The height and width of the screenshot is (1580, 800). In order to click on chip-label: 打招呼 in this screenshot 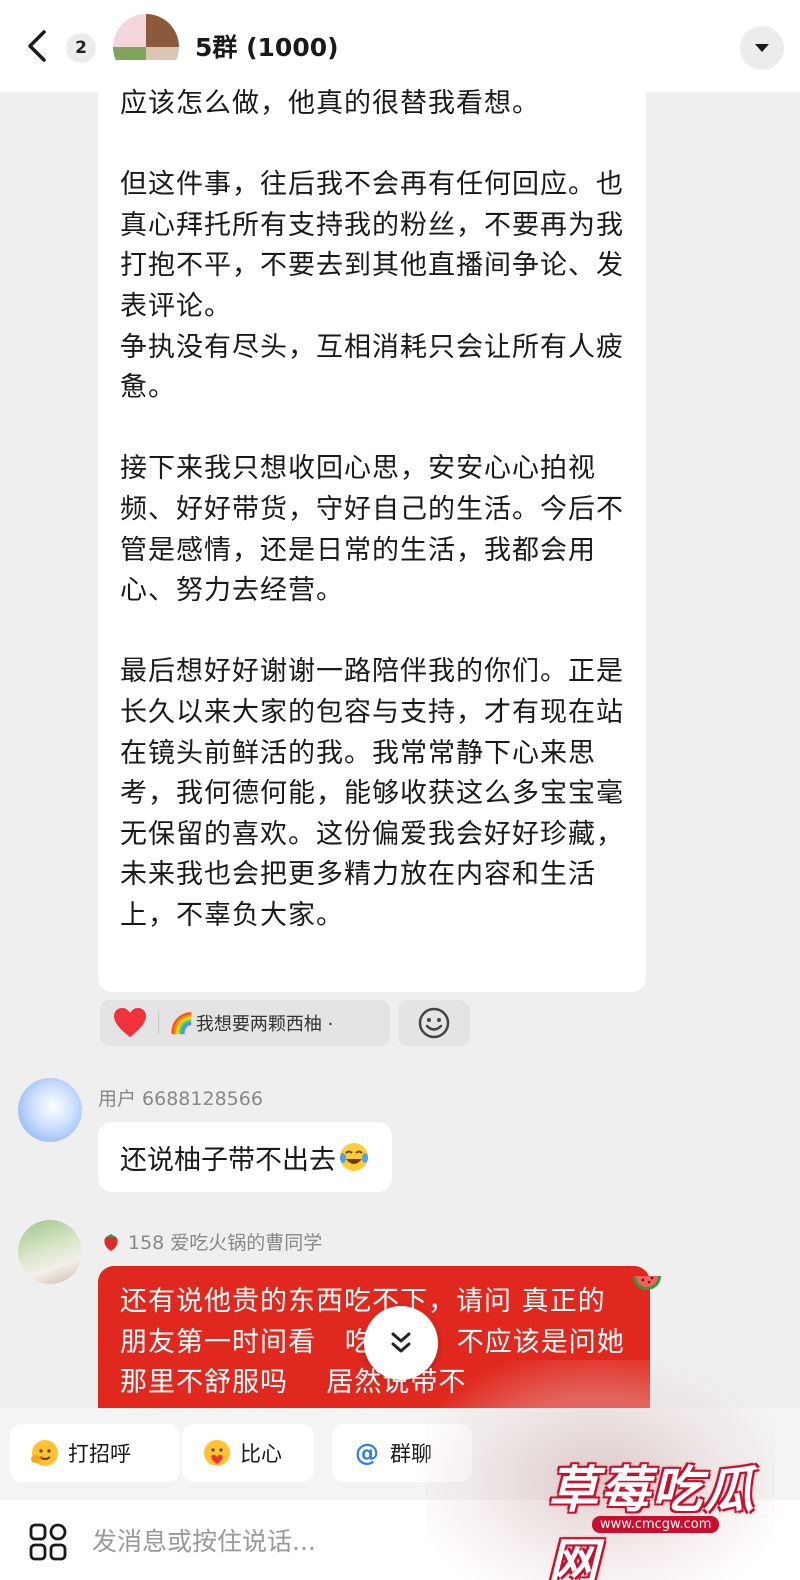, I will do `click(99, 1454)`.